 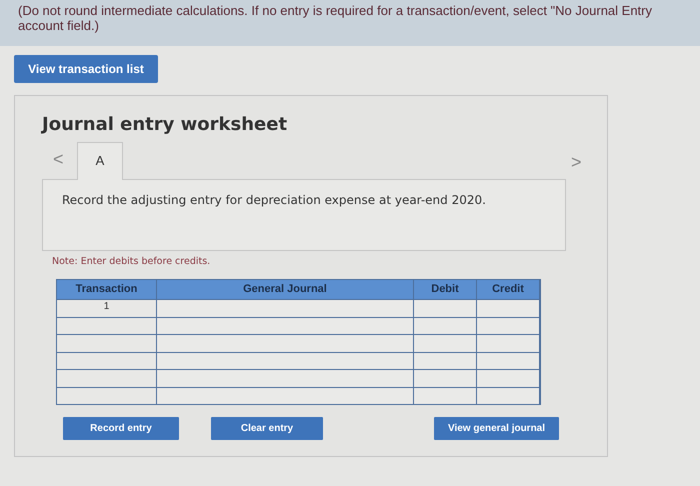 I want to click on view-transaction-list-button: View transaction list, so click(x=86, y=69).